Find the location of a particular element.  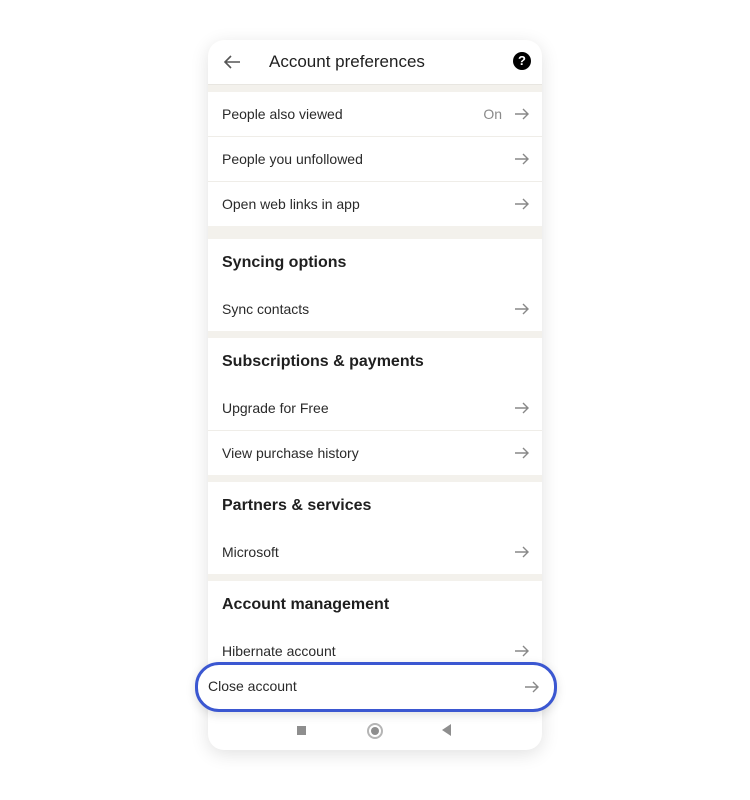

list-item-purchase-history: View purchase history is located at coordinates (375, 453).